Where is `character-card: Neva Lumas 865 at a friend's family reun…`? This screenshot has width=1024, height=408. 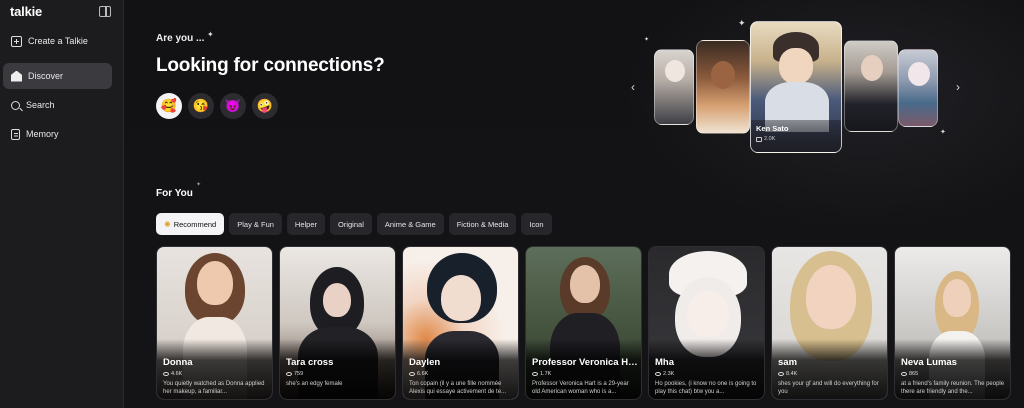 character-card: Neva Lumas 865 at a friend's family reun… is located at coordinates (952, 323).